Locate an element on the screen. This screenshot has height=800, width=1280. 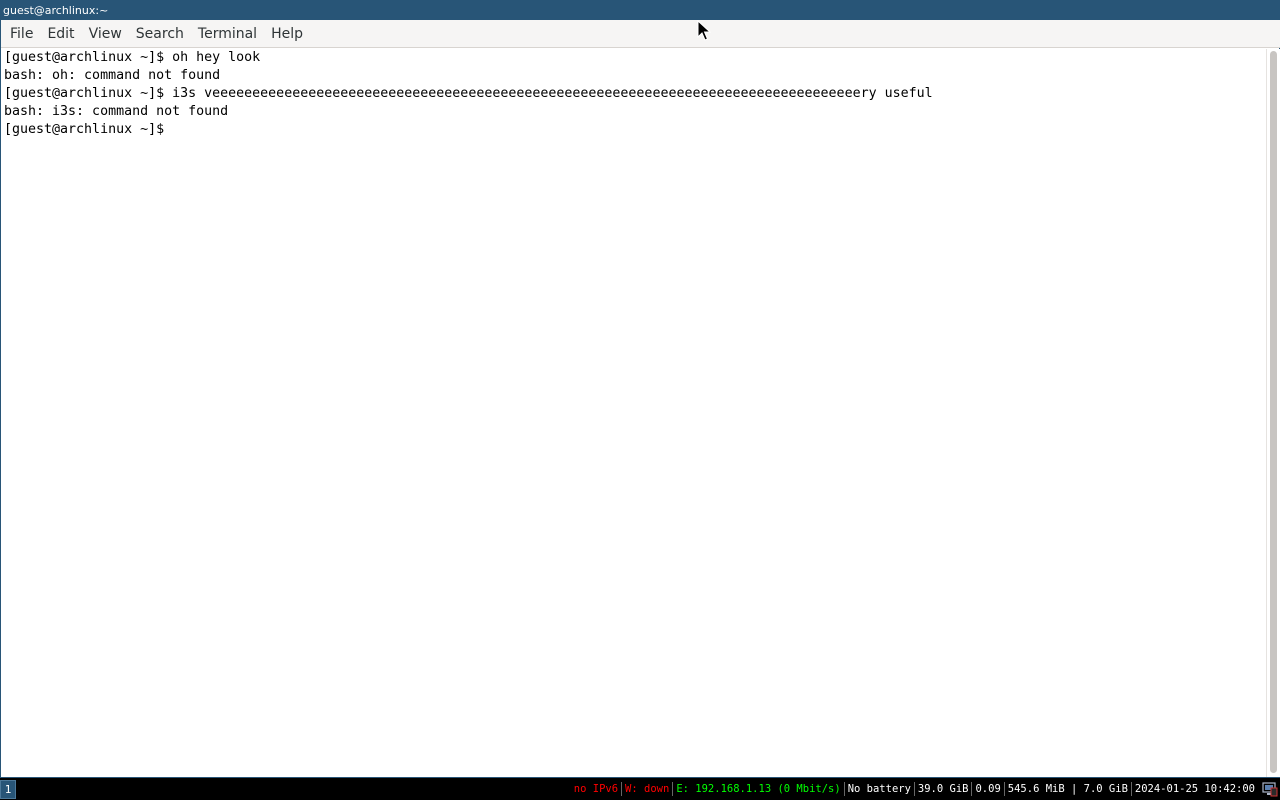
status-clock: 2024-01-25 10:42:00 is located at coordinates (1194, 789).